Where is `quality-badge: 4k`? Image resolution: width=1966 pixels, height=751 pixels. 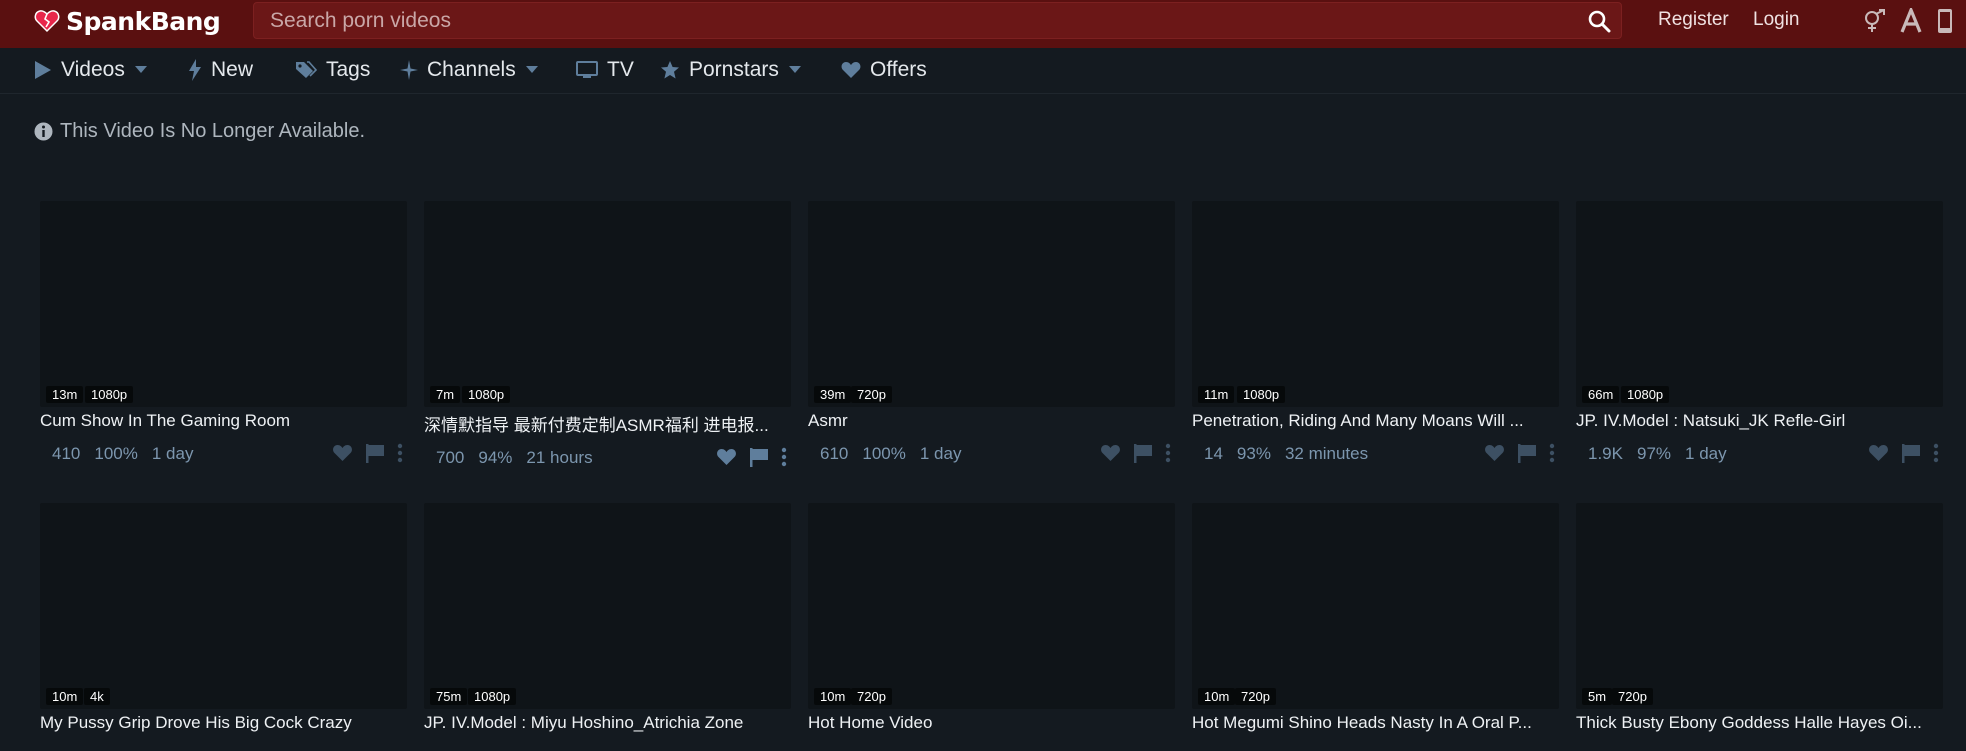 quality-badge: 4k is located at coordinates (97, 696).